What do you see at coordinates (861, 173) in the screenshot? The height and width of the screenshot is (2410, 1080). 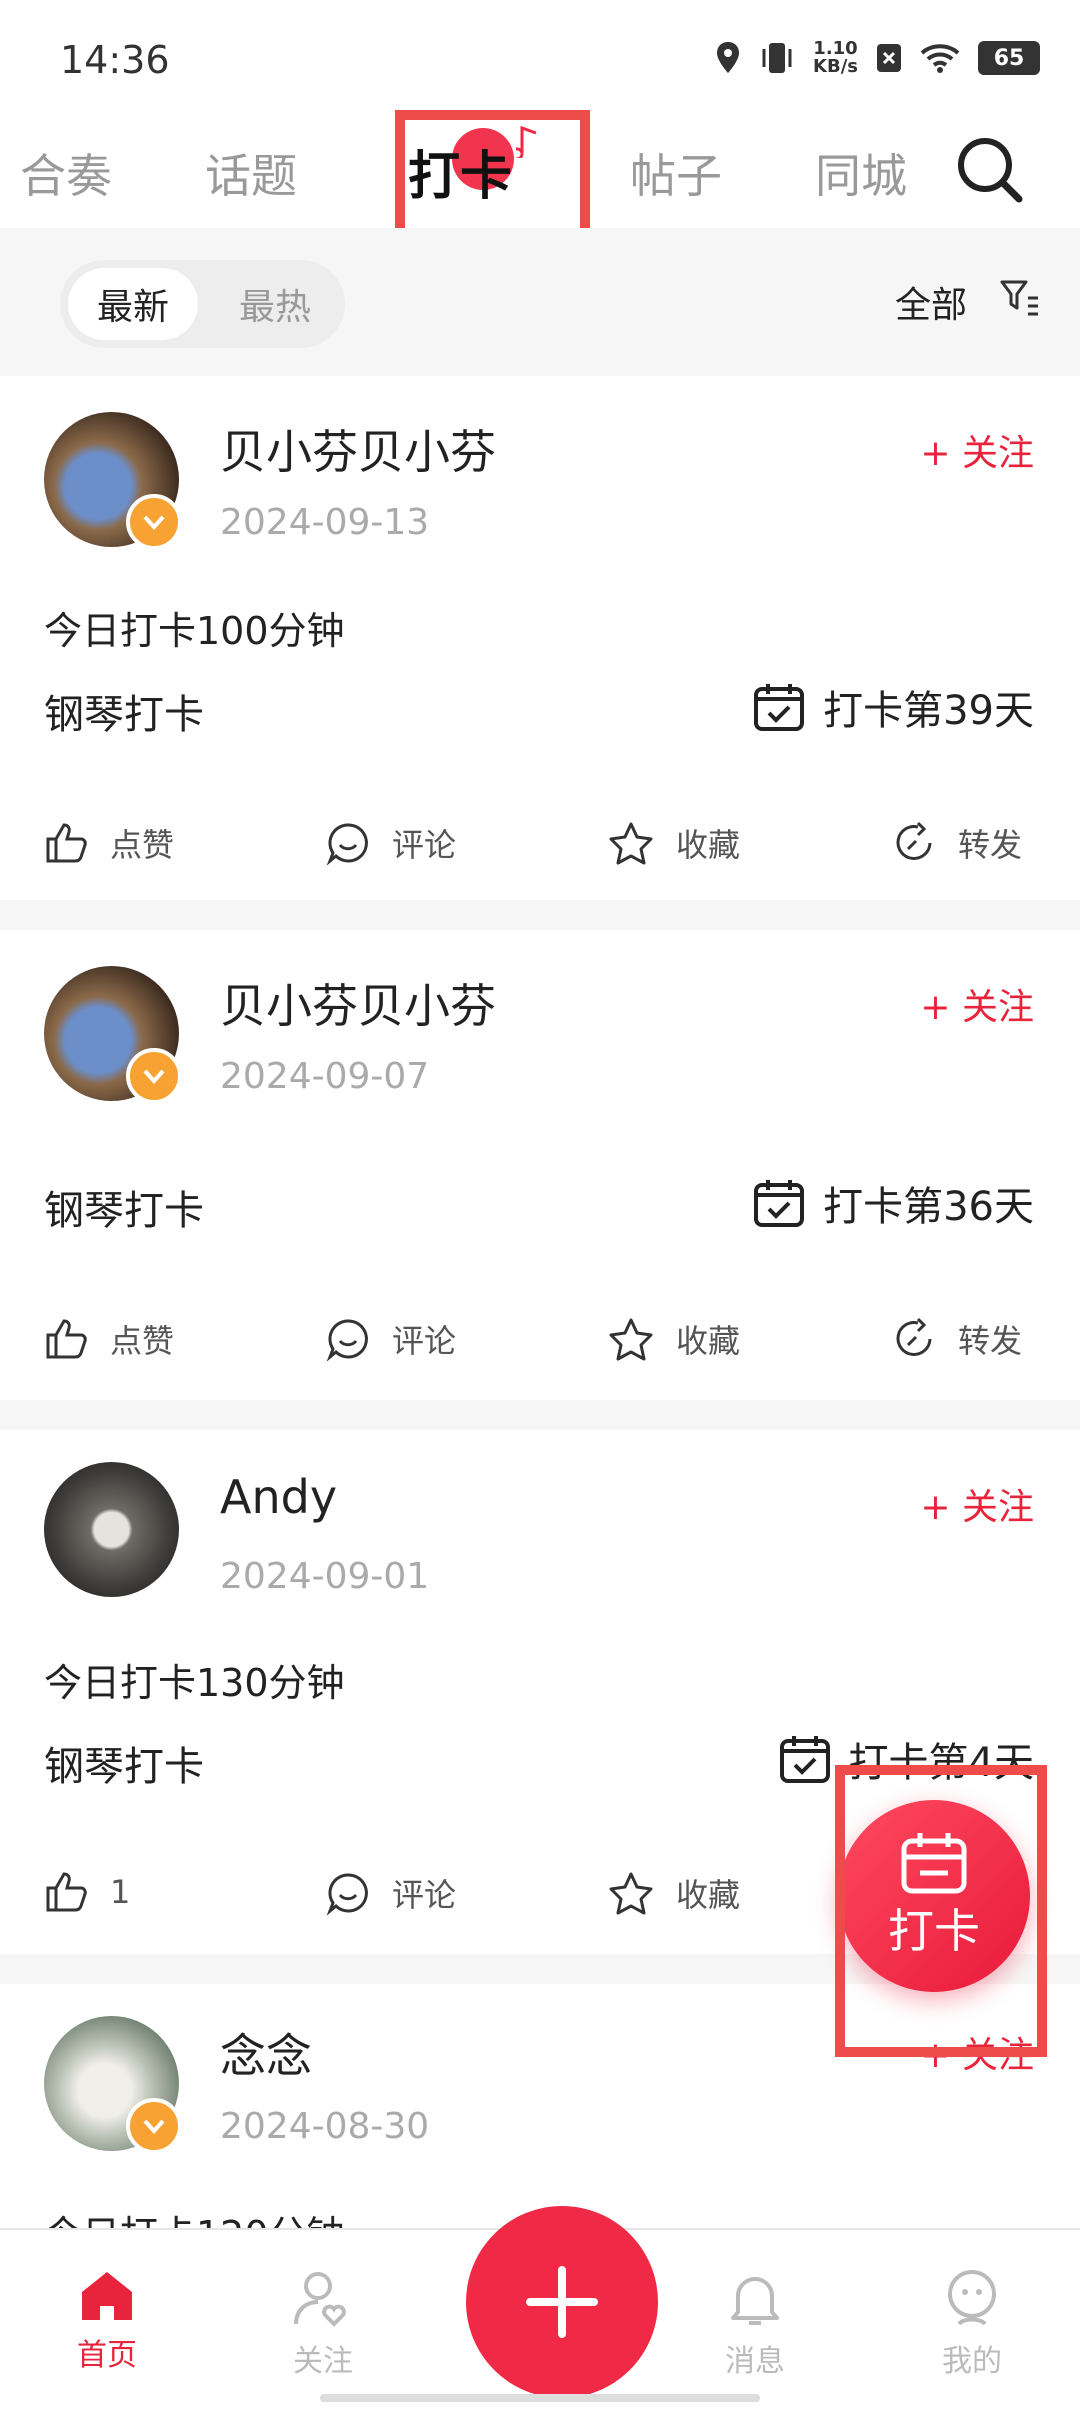 I see `tab-local: 同城` at bounding box center [861, 173].